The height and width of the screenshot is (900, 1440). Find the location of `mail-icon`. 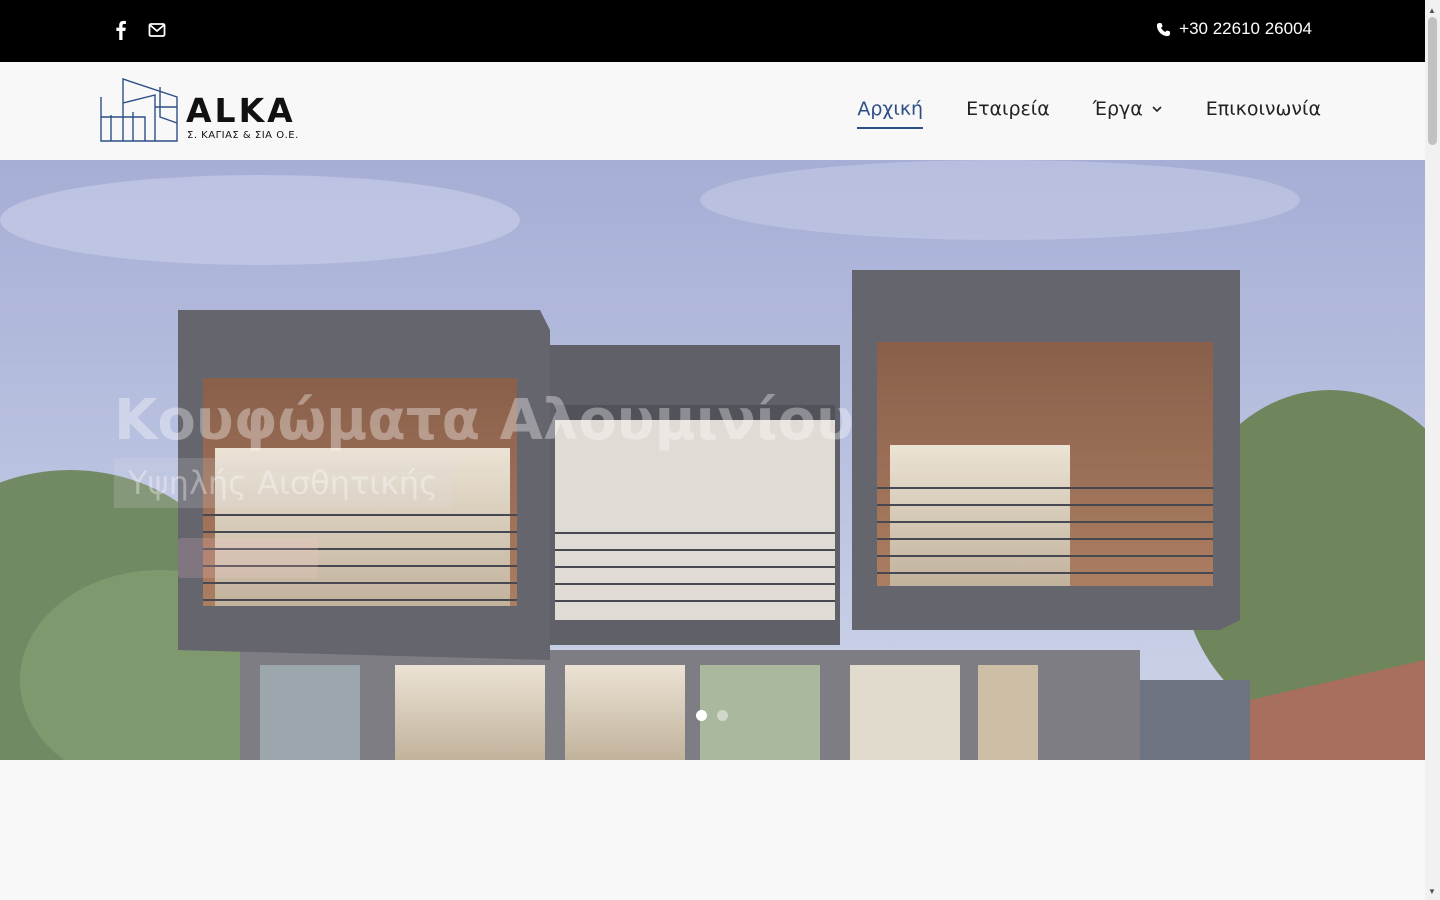

mail-icon is located at coordinates (157, 30).